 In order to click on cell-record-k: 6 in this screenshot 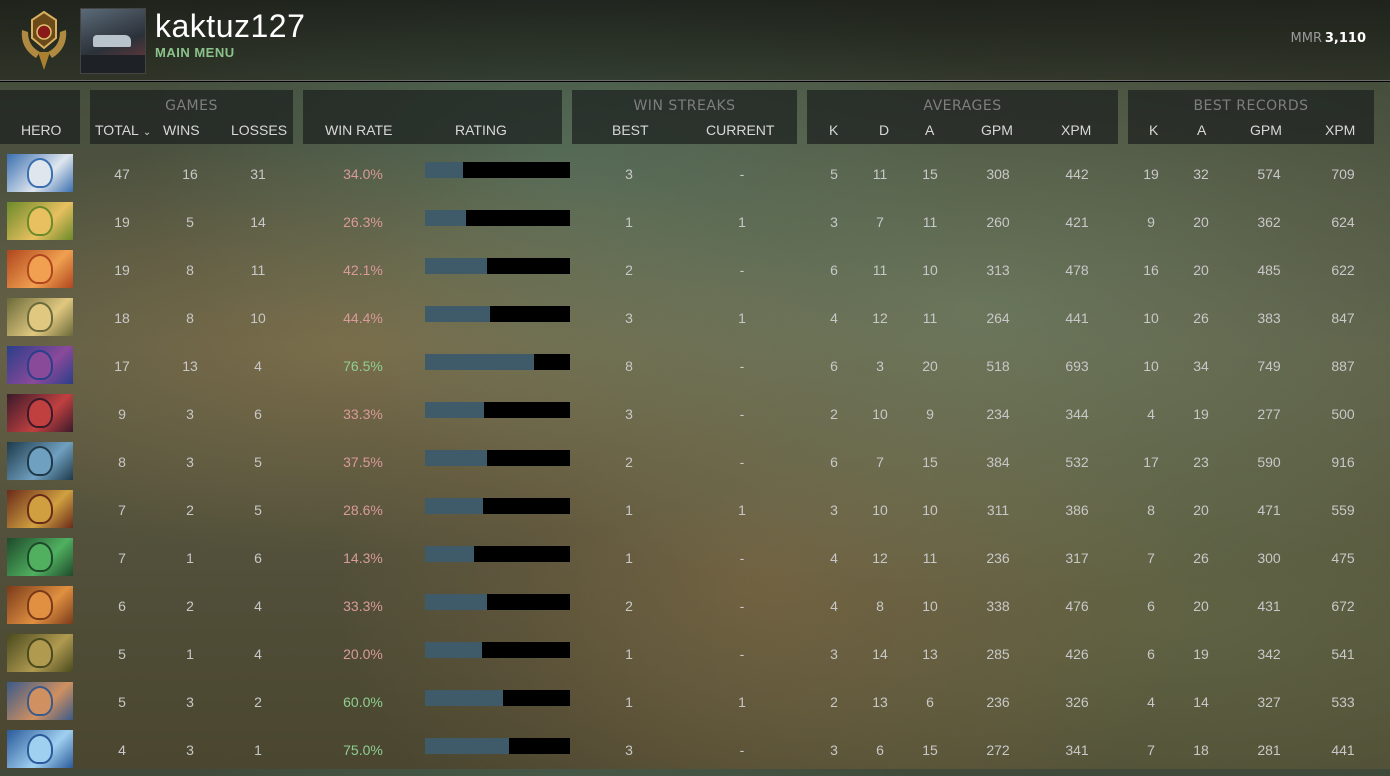, I will do `click(1151, 654)`.